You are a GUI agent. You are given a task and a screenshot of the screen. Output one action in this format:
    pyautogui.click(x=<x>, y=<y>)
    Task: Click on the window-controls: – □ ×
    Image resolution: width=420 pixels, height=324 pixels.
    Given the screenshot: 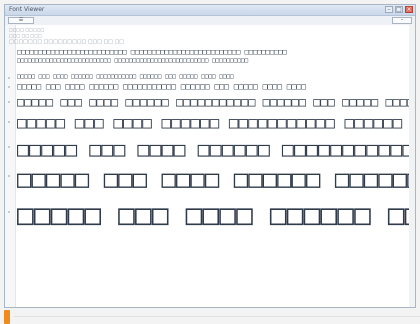 What is the action you would take?
    pyautogui.click(x=399, y=9)
    